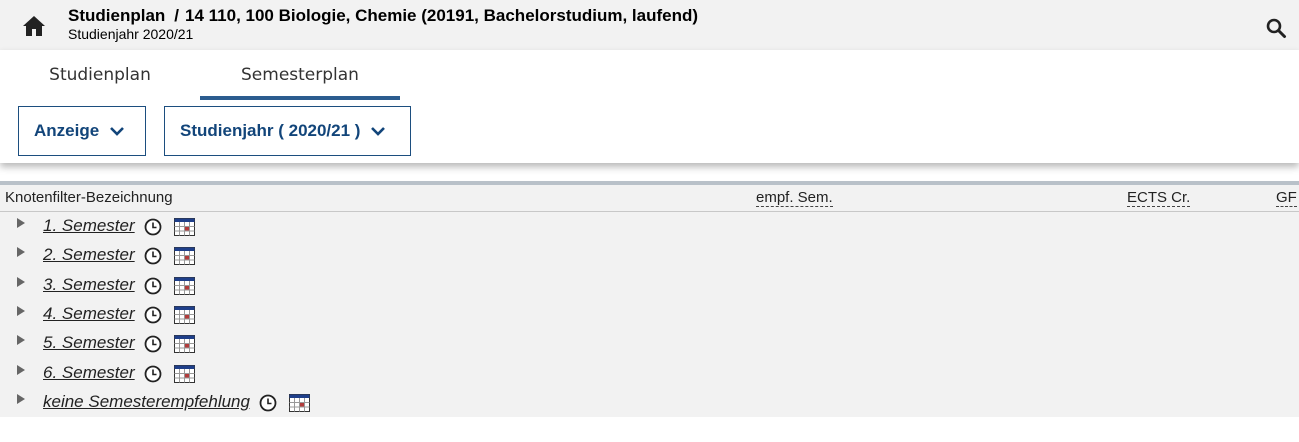 This screenshot has height=442, width=1299. I want to click on table-row: 3. Semester, so click(649, 285).